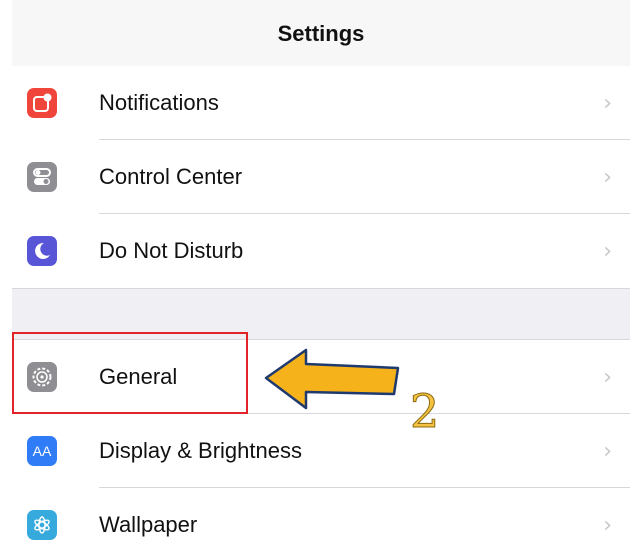  Describe the element at coordinates (321, 103) in the screenshot. I see `settings-row-notifications: Notifications ›` at that location.